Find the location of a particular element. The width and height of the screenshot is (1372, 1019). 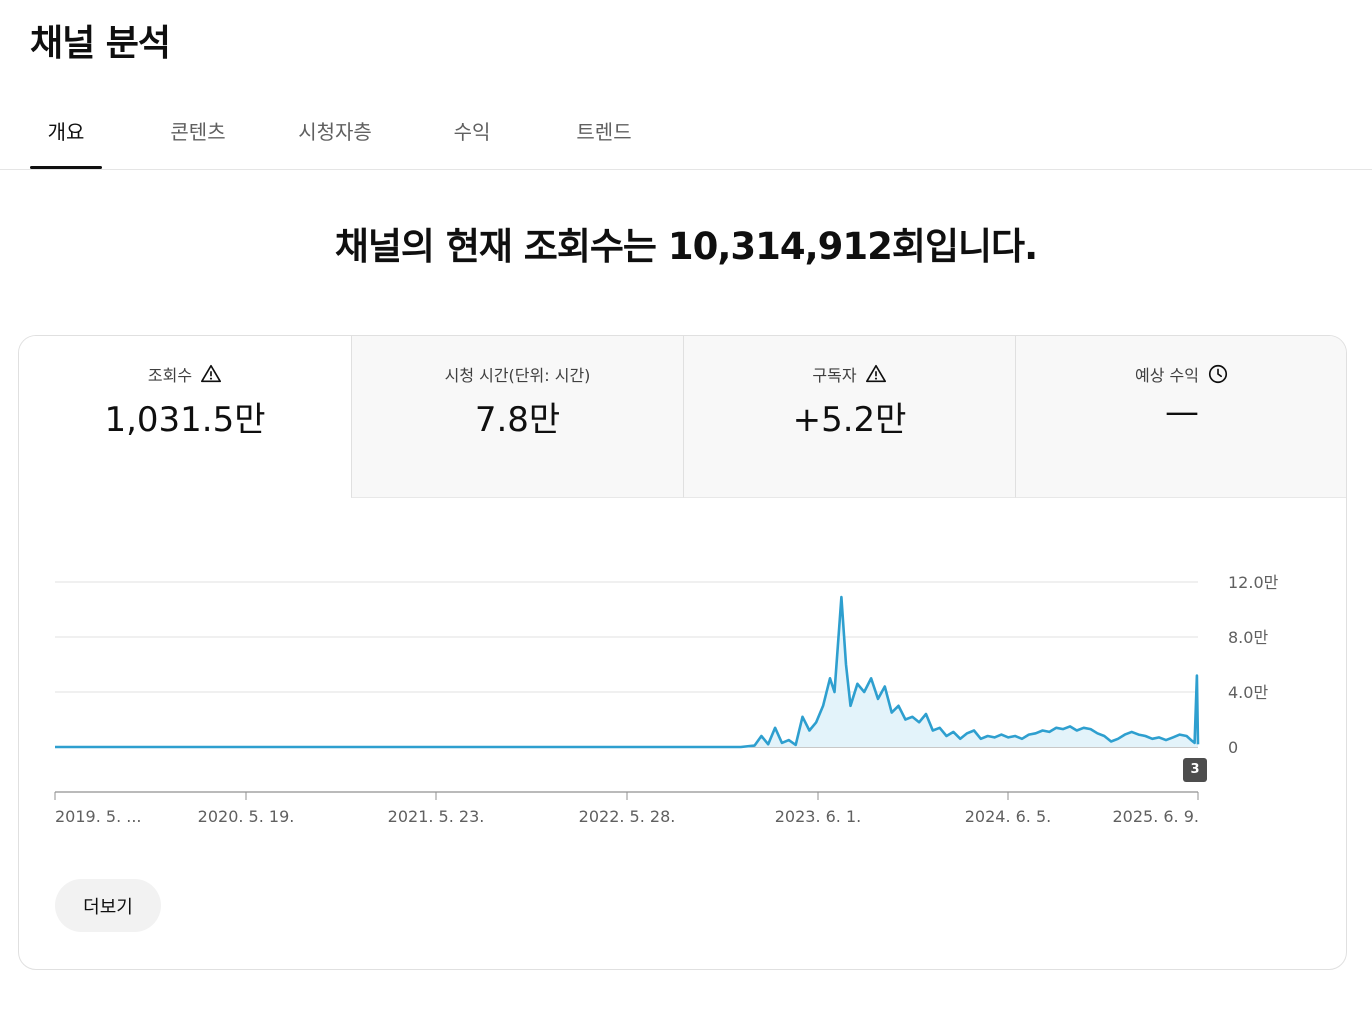

clock-icon is located at coordinates (1218, 374).